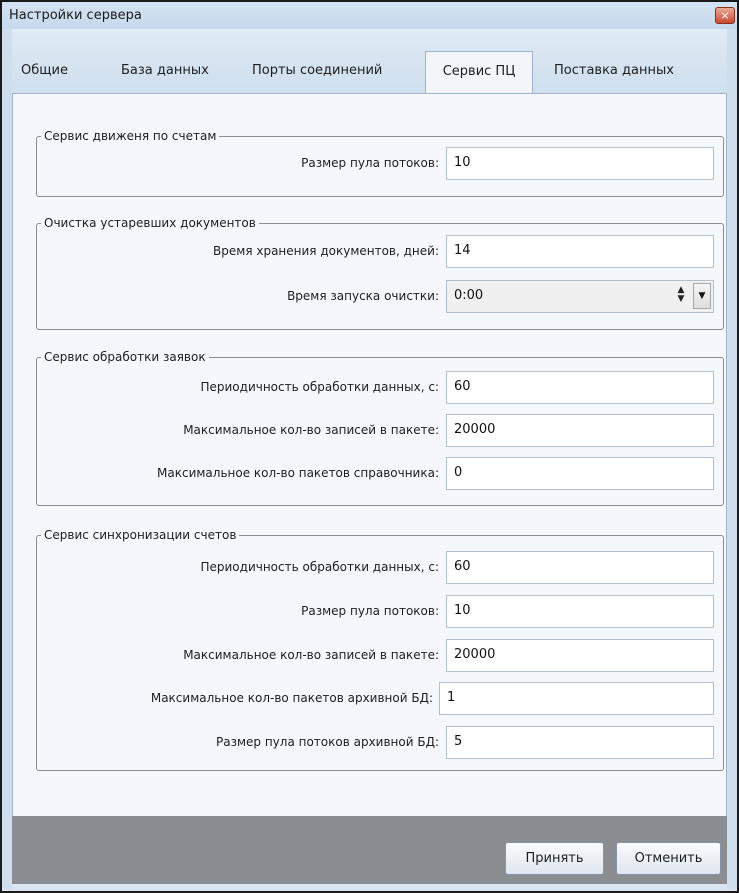 This screenshot has height=893, width=739. I want to click on cleanup-start-time-value: 0:00, so click(469, 295).